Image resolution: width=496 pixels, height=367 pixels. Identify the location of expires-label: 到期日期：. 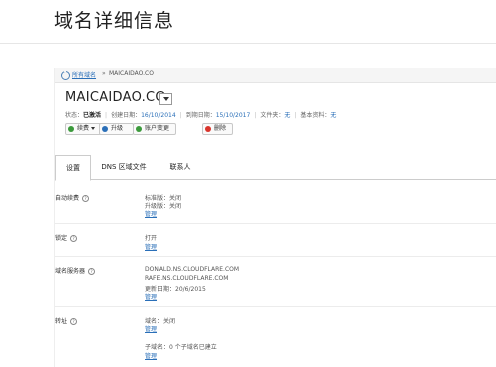
(200, 115).